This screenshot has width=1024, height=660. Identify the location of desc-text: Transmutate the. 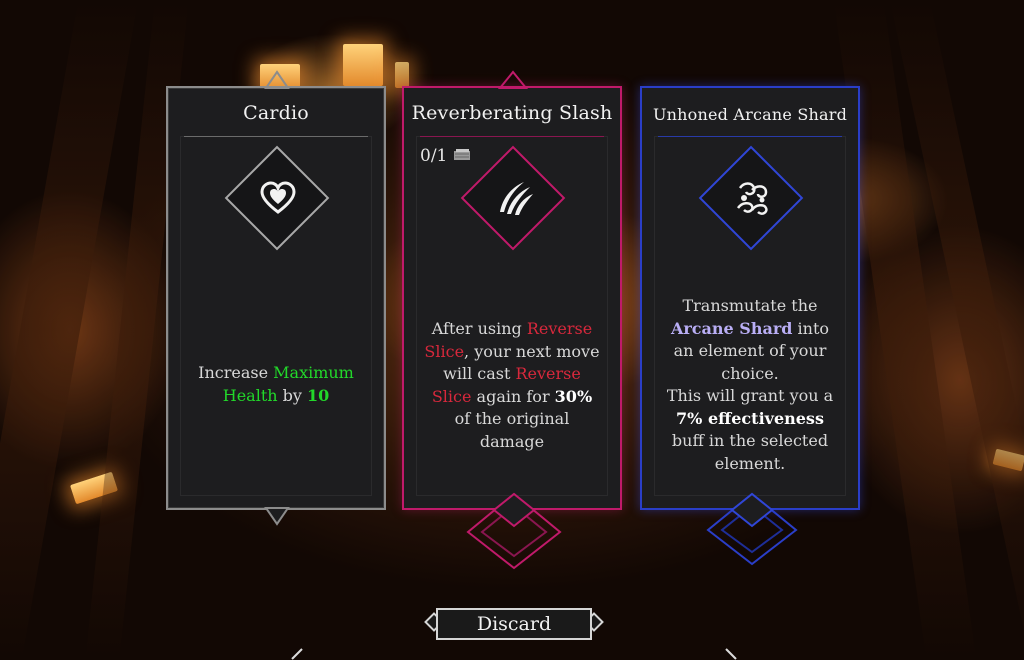
(750, 305).